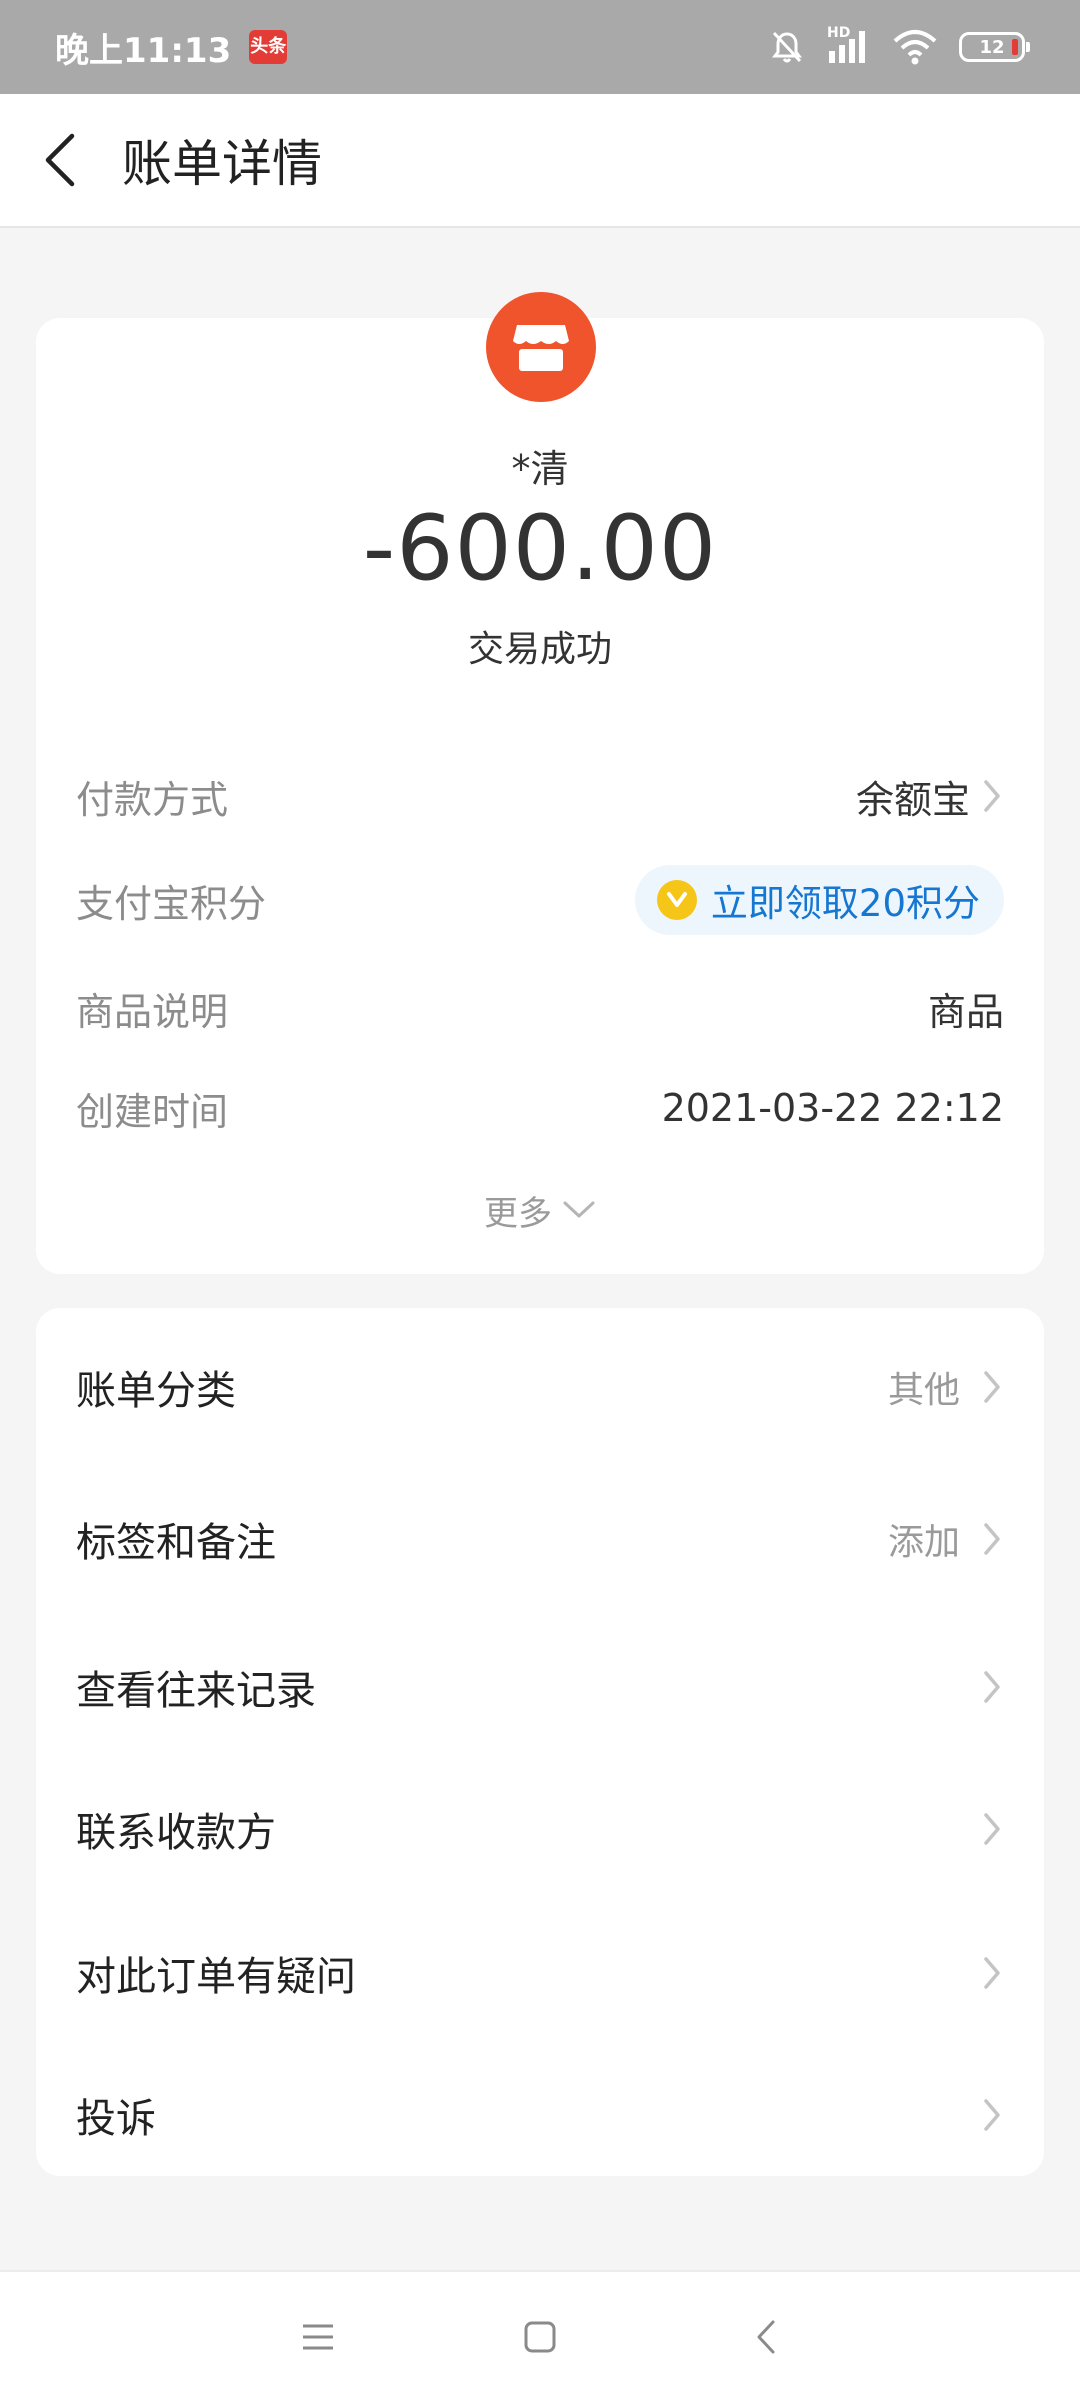  I want to click on detail-row-created-time: 创建时间 2021-03-22 22:12, so click(540, 1108).